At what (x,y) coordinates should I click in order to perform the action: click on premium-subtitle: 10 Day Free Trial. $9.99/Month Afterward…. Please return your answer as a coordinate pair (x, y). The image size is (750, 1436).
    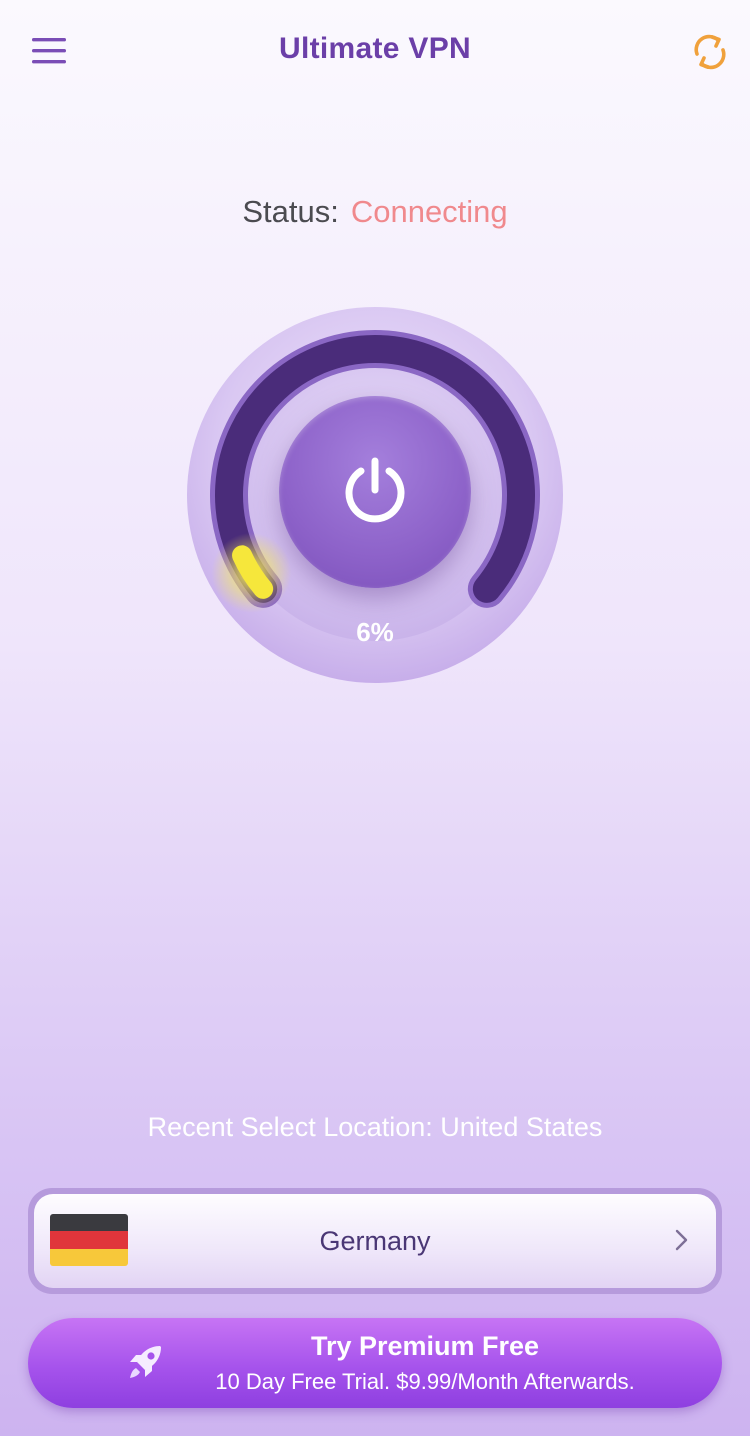
    Looking at the image, I should click on (425, 1381).